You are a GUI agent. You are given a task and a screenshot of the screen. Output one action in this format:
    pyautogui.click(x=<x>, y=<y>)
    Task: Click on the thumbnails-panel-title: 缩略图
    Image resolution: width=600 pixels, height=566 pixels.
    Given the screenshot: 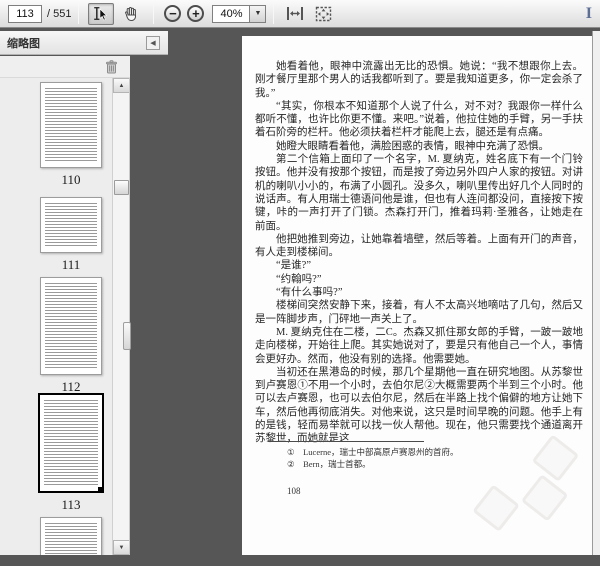 What is the action you would take?
    pyautogui.click(x=23, y=43)
    